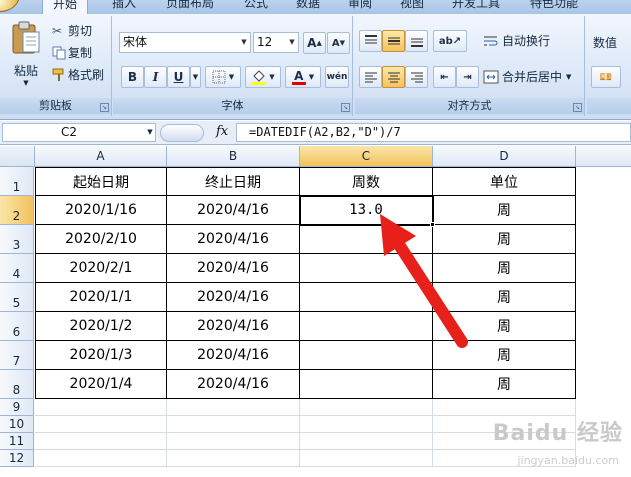 This screenshot has height=477, width=631. What do you see at coordinates (263, 77) in the screenshot?
I see `fill-color-button: ▼` at bounding box center [263, 77].